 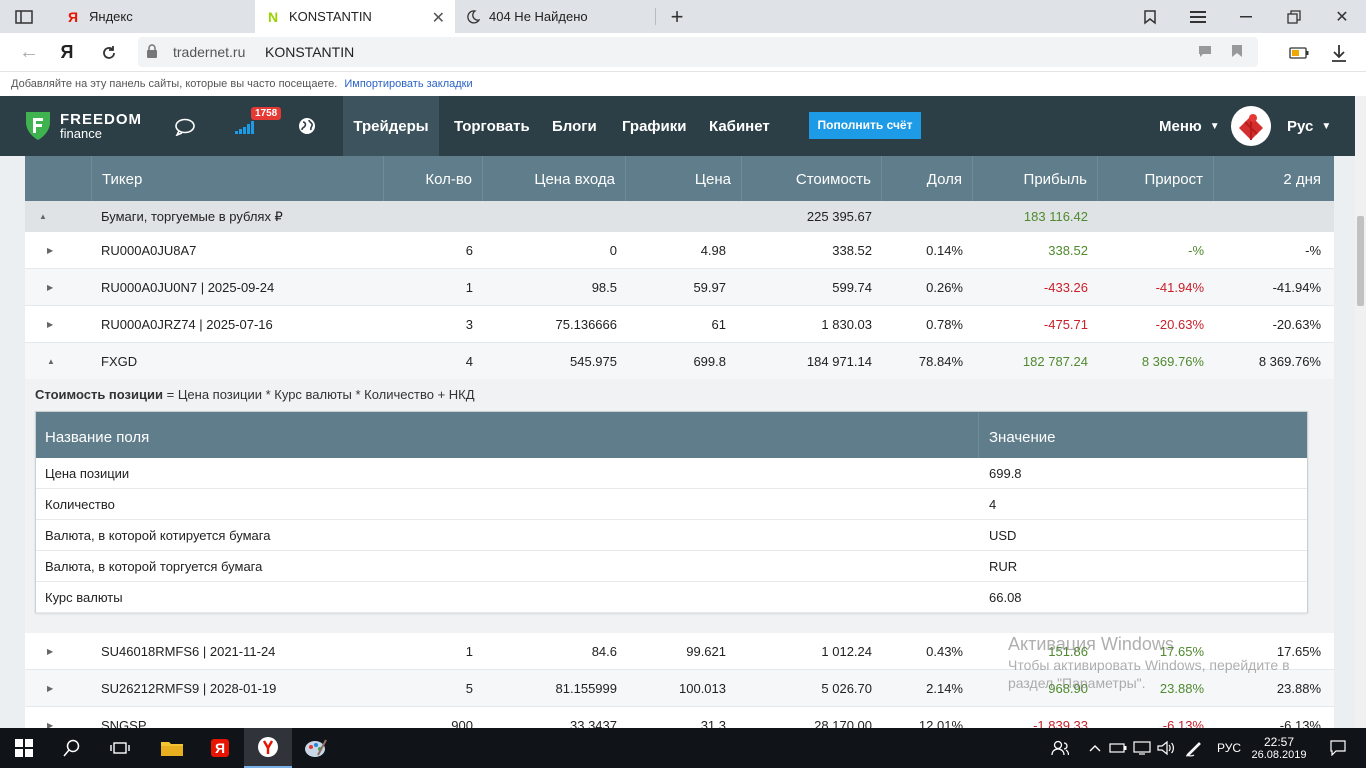 I want to click on new-tab-icon: +, so click(x=677, y=16).